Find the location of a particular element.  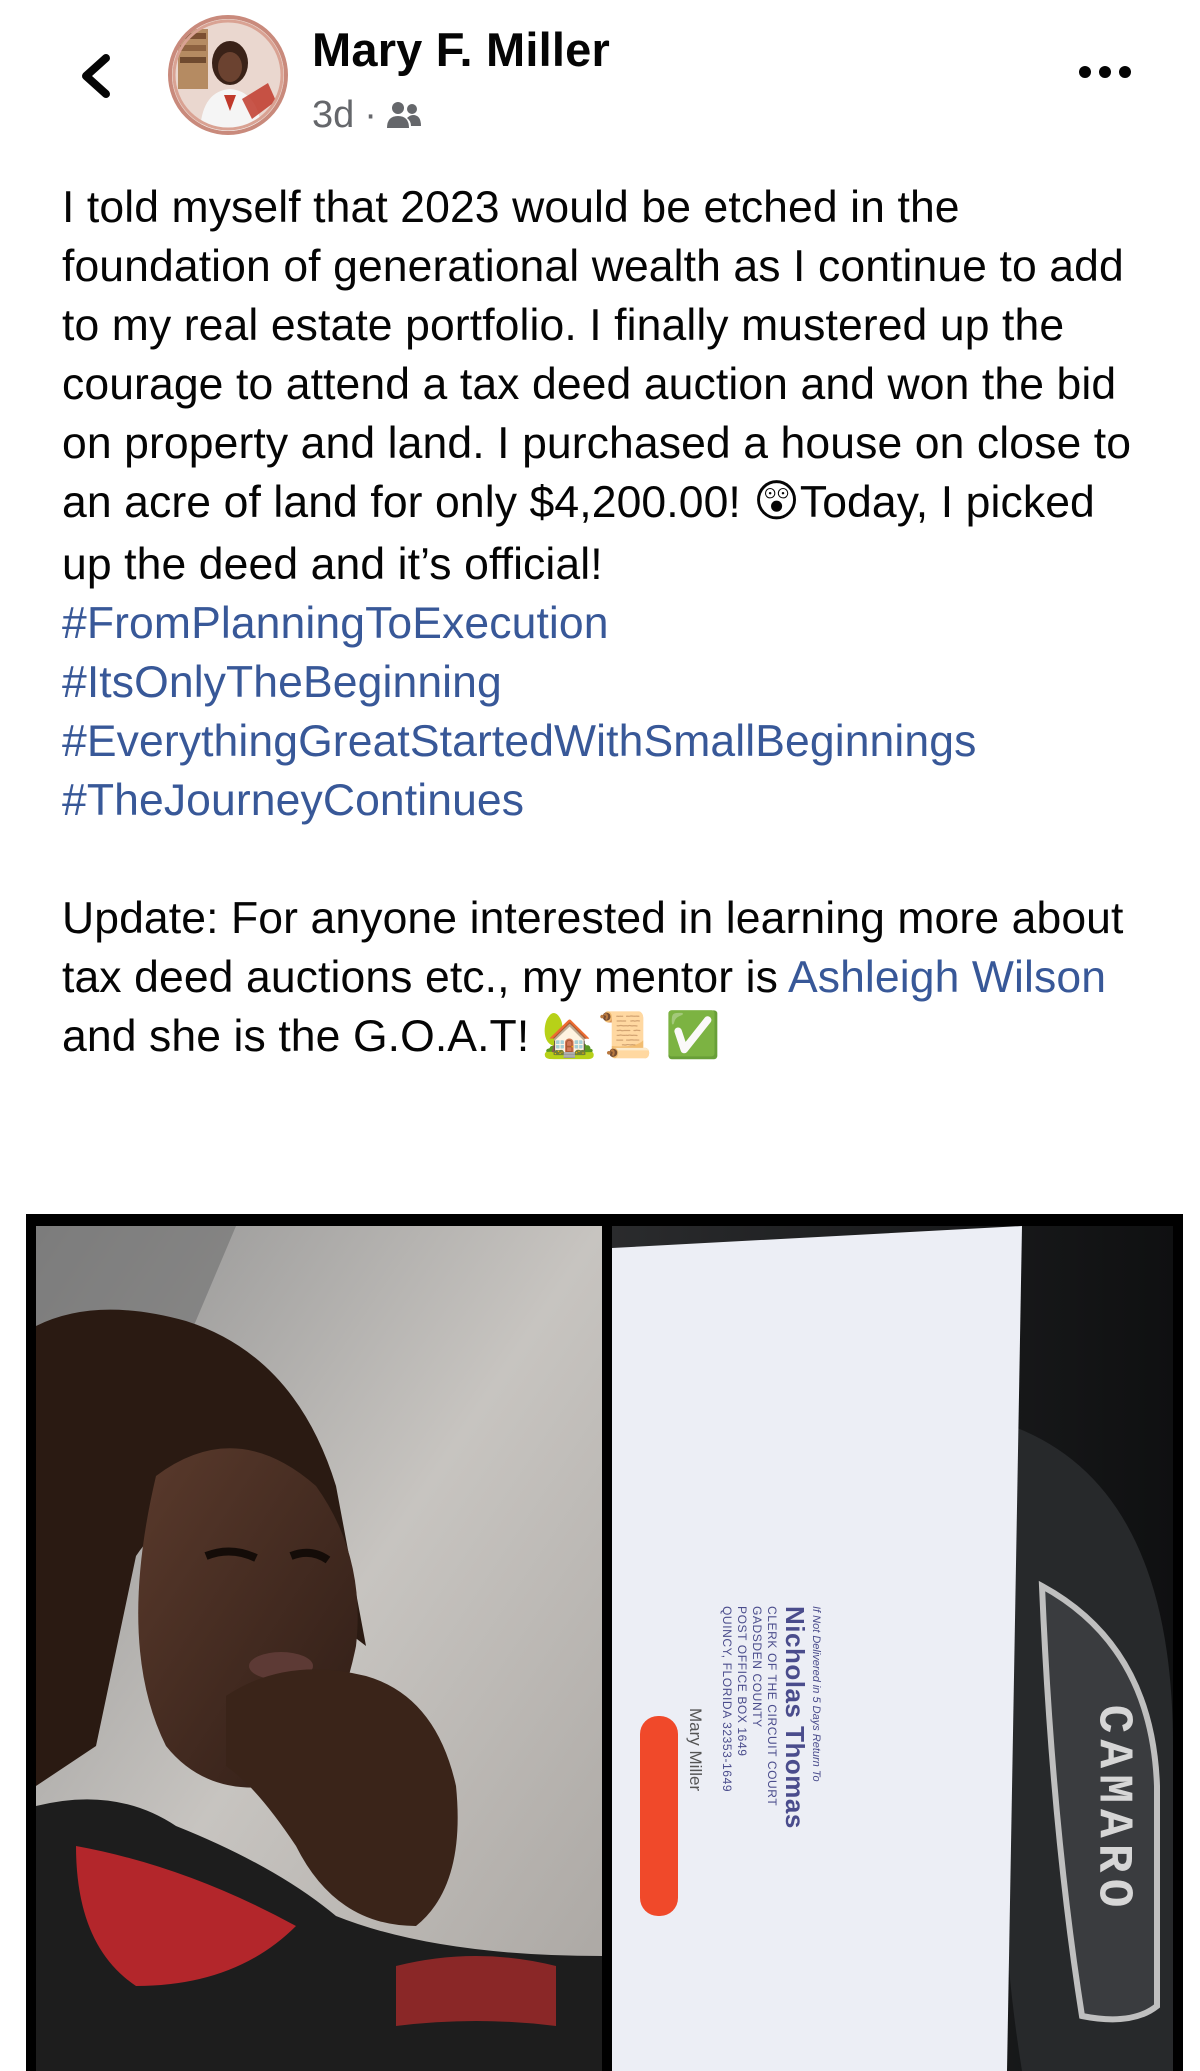

house-icon: 🏡 is located at coordinates (569, 1035).